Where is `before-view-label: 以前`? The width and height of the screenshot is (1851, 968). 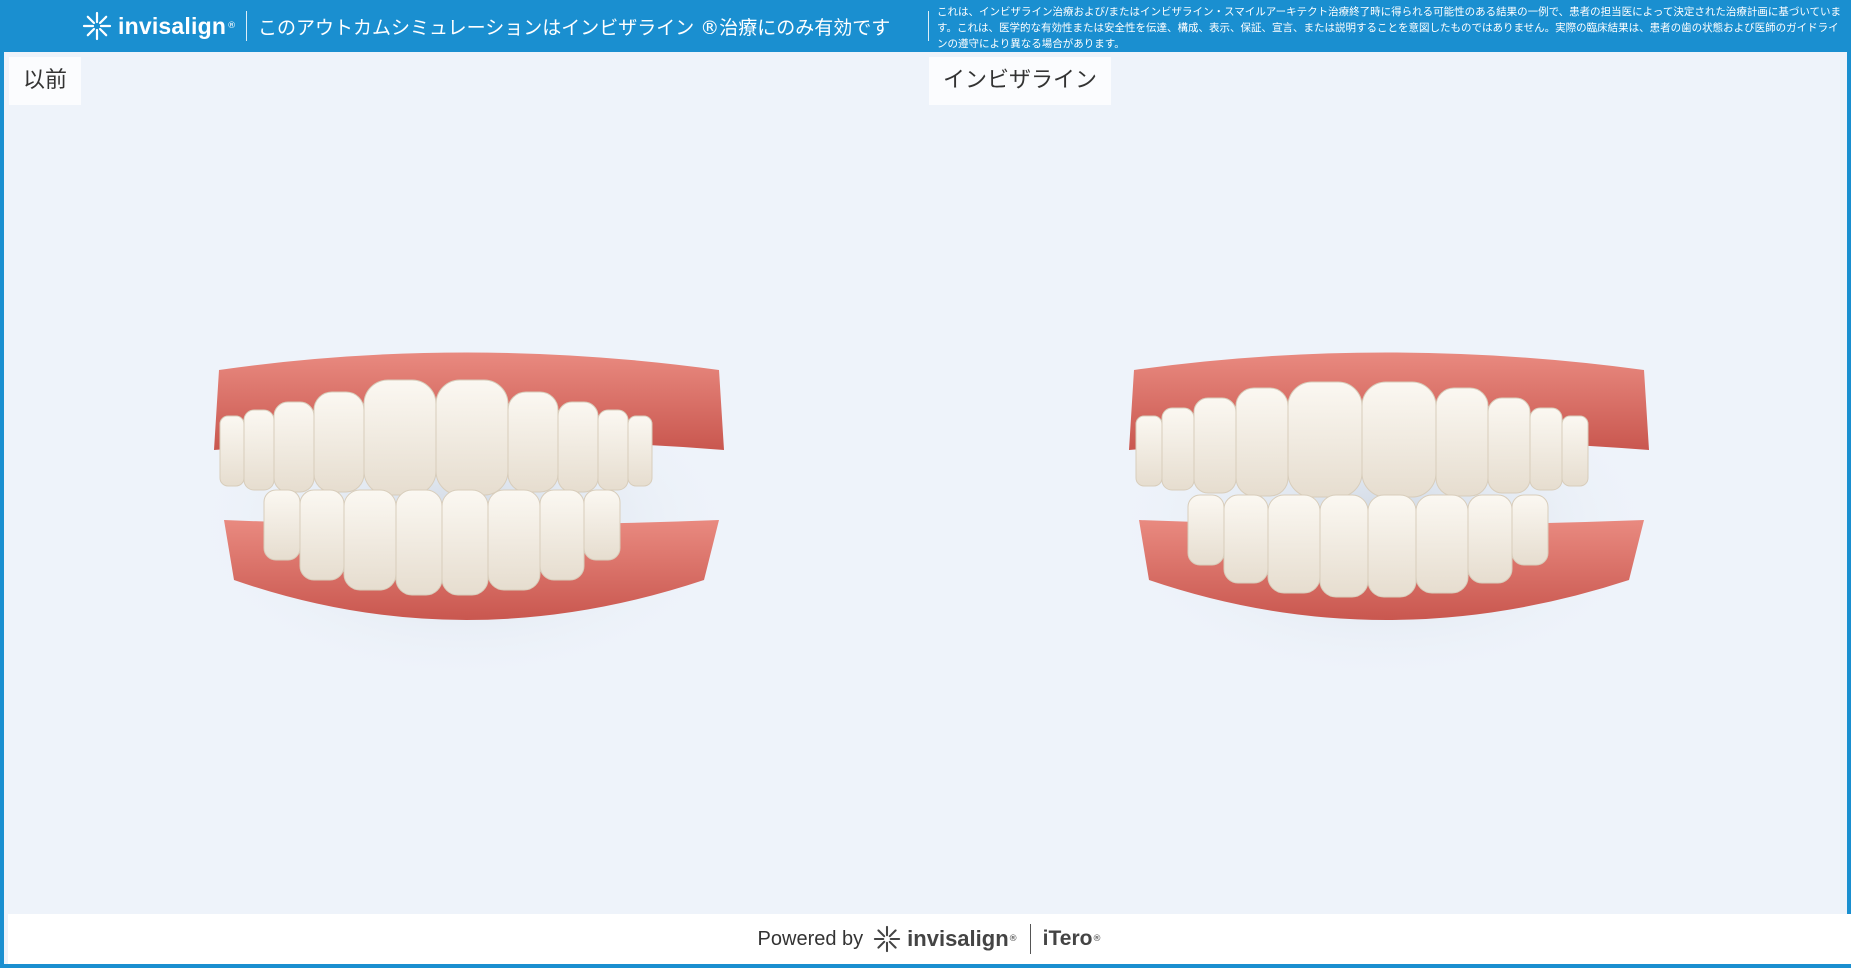 before-view-label: 以前 is located at coordinates (45, 81).